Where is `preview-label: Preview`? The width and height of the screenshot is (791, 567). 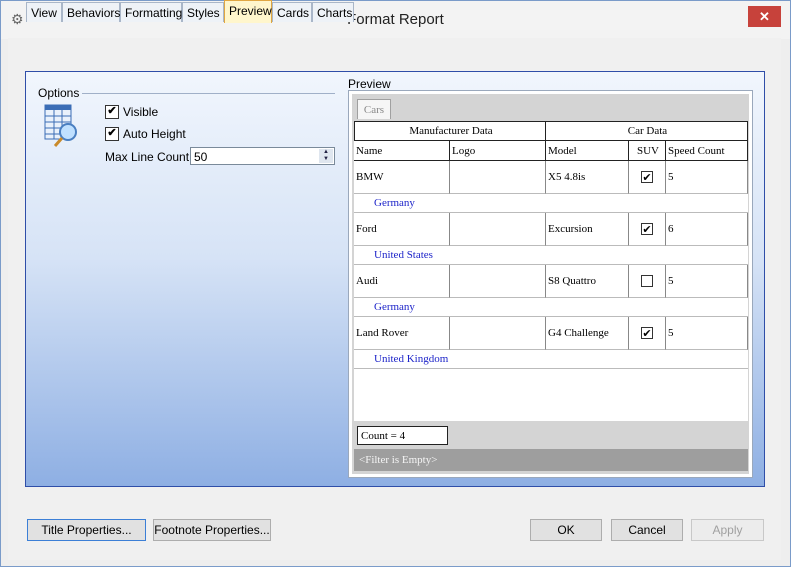 preview-label: Preview is located at coordinates (369, 84).